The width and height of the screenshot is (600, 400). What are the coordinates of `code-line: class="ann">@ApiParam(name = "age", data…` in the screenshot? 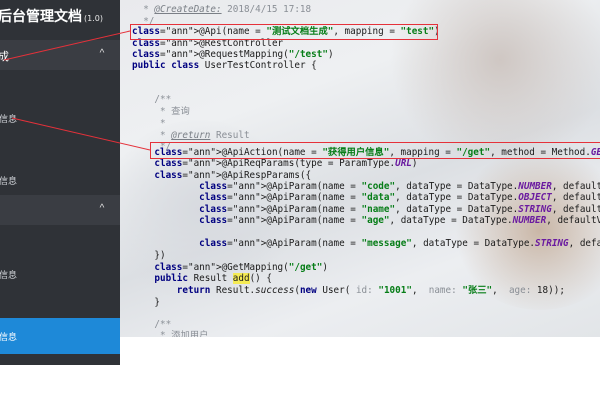 It's located at (399, 220).